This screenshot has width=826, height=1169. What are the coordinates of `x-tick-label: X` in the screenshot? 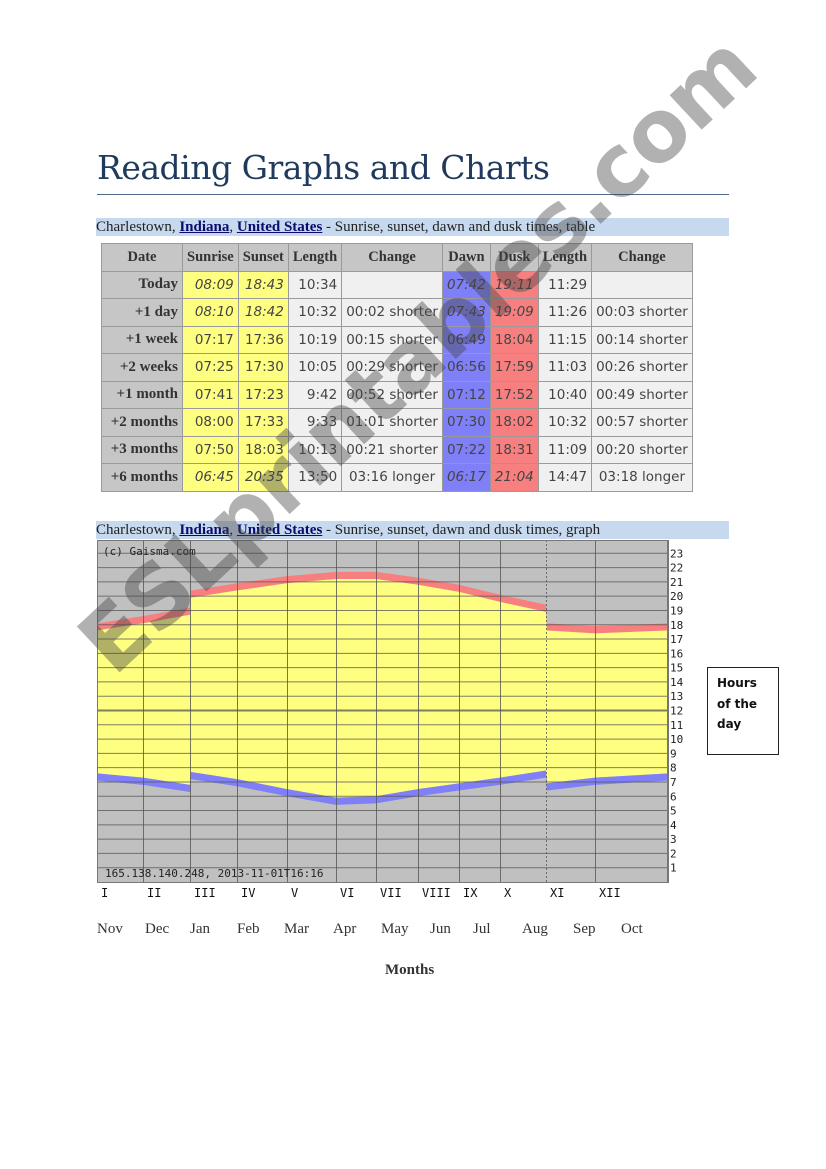 It's located at (508, 893).